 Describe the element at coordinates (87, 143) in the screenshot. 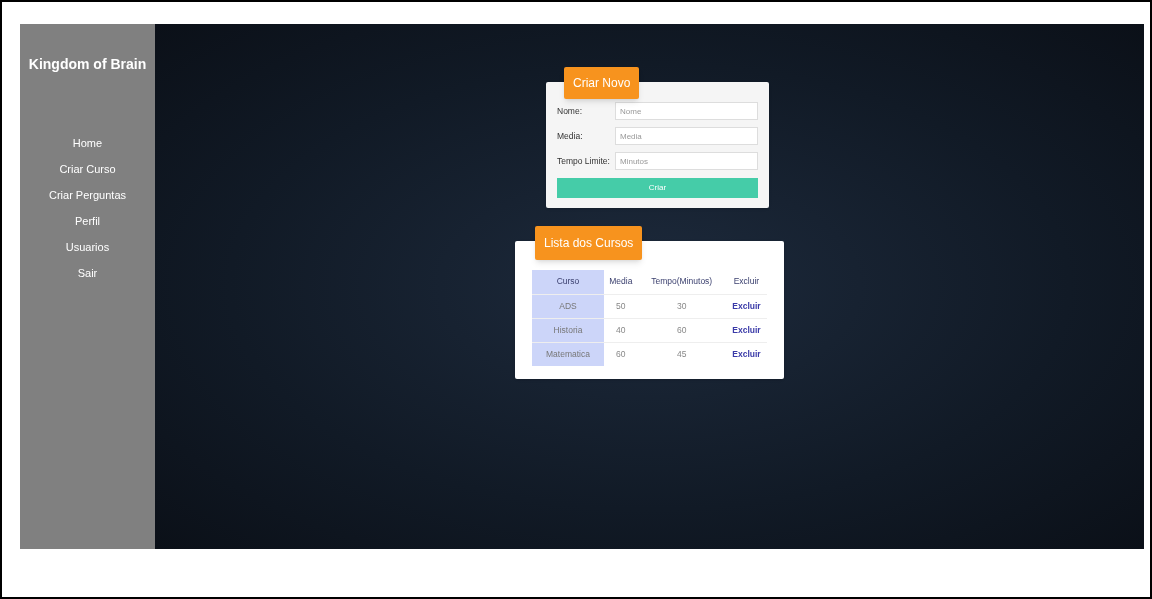

I see `nav-link: Home` at that location.